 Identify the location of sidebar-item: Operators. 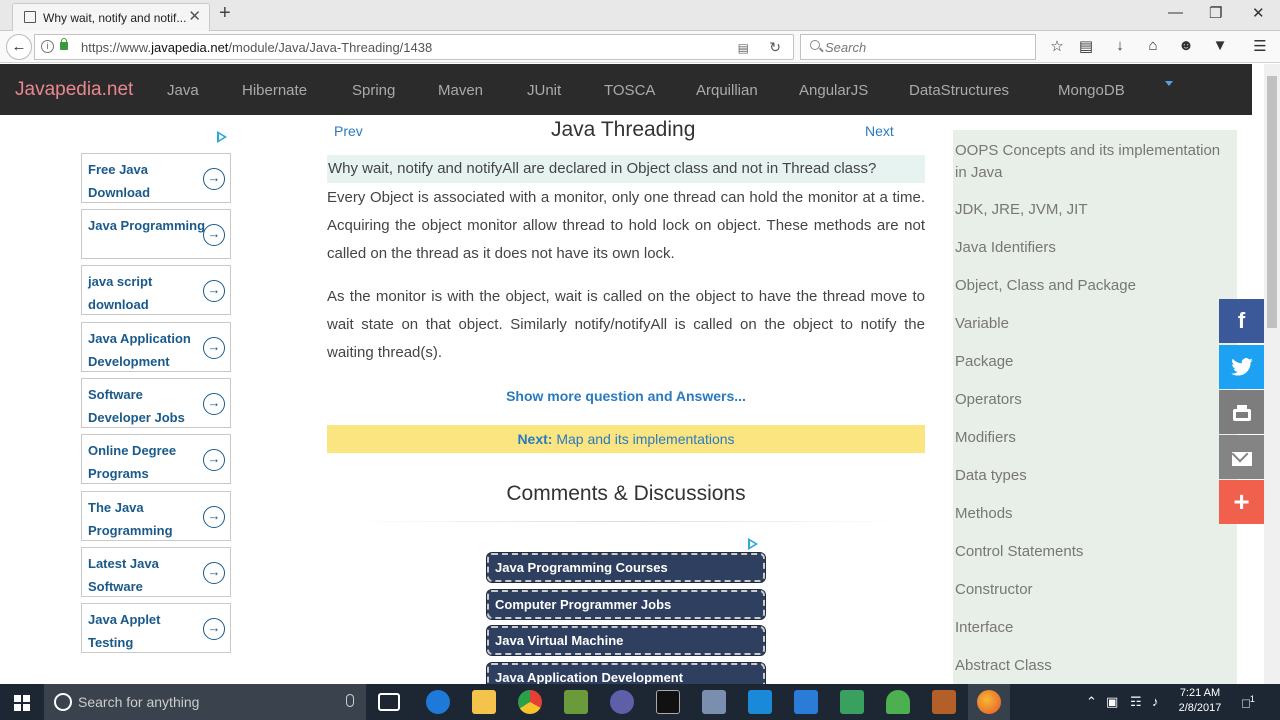
(1090, 400).